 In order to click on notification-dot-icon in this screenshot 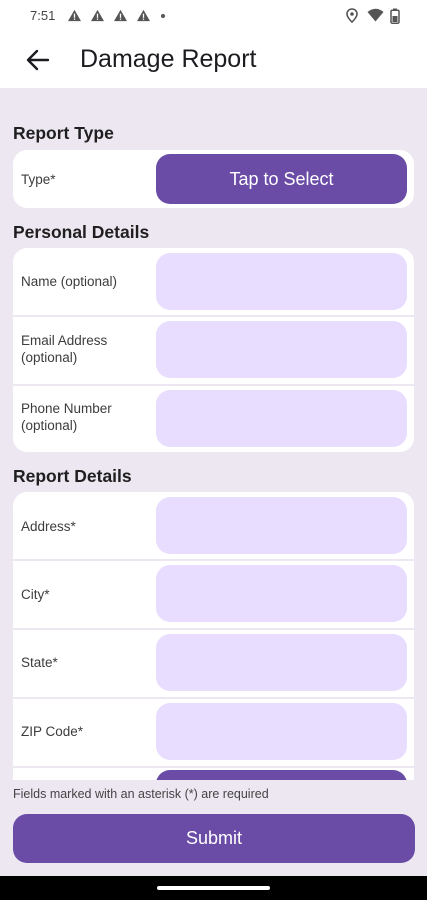, I will do `click(163, 16)`.